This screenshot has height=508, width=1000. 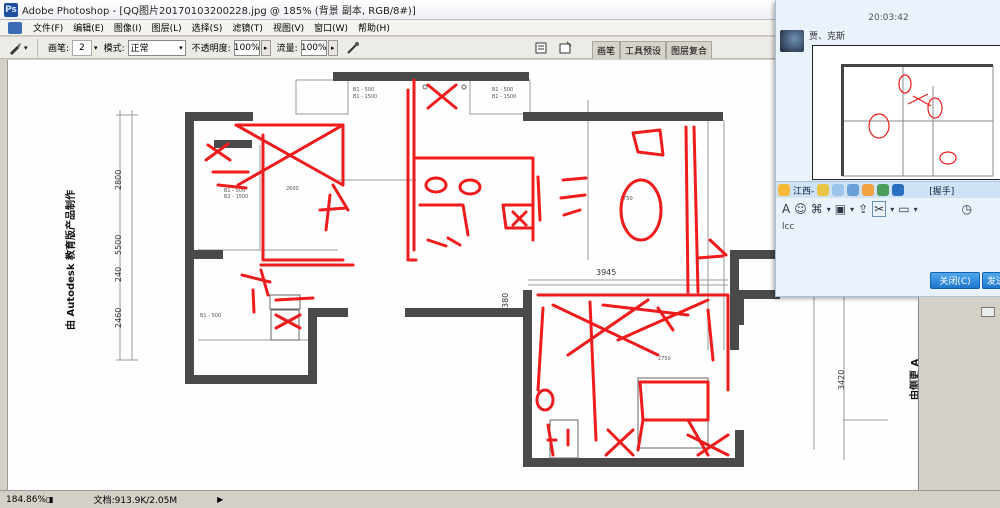 What do you see at coordinates (118, 245) in the screenshot?
I see `dim-label: 5500` at bounding box center [118, 245].